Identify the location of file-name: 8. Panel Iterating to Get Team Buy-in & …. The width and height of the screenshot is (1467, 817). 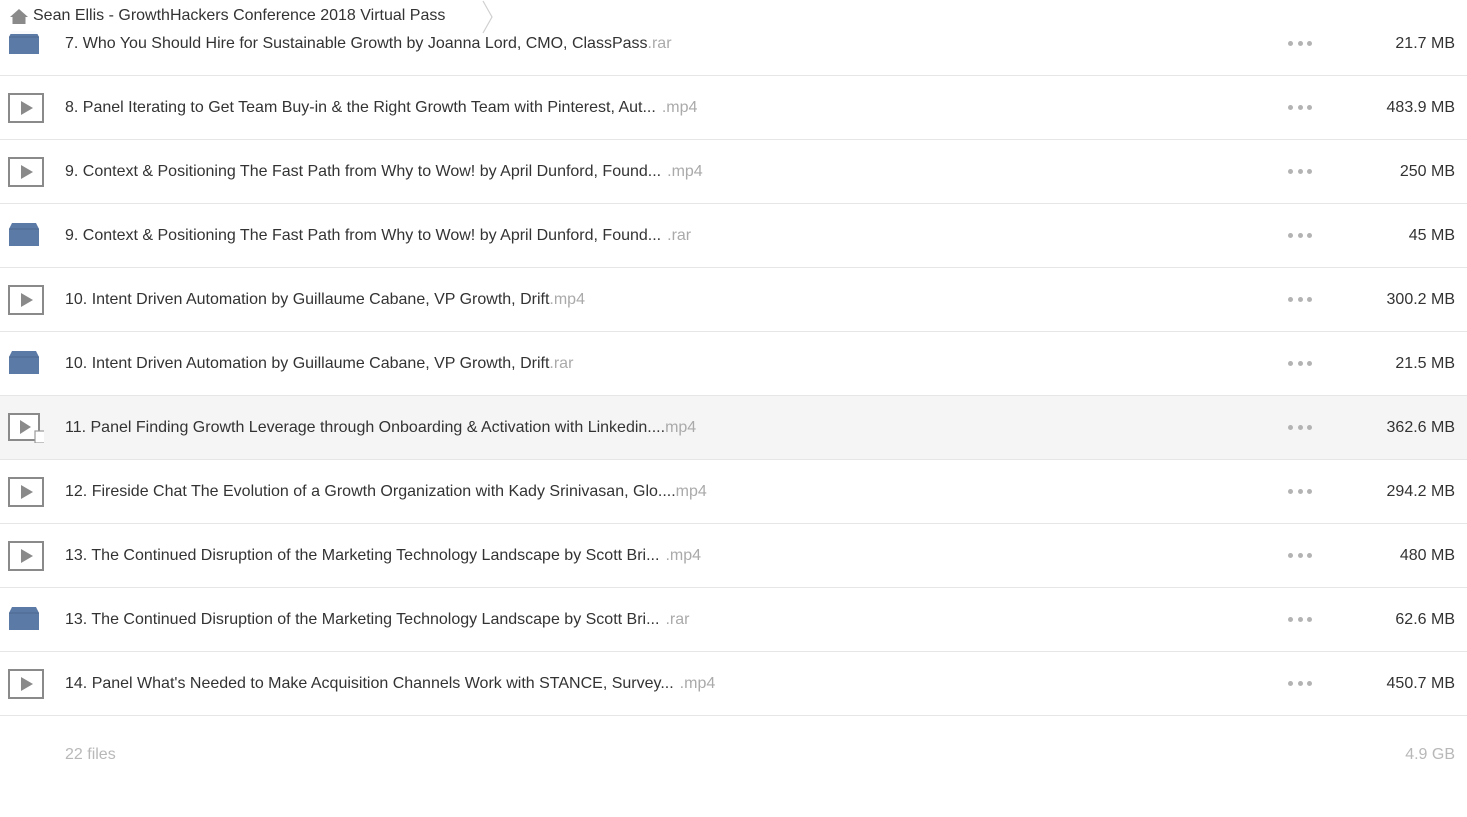
(381, 108).